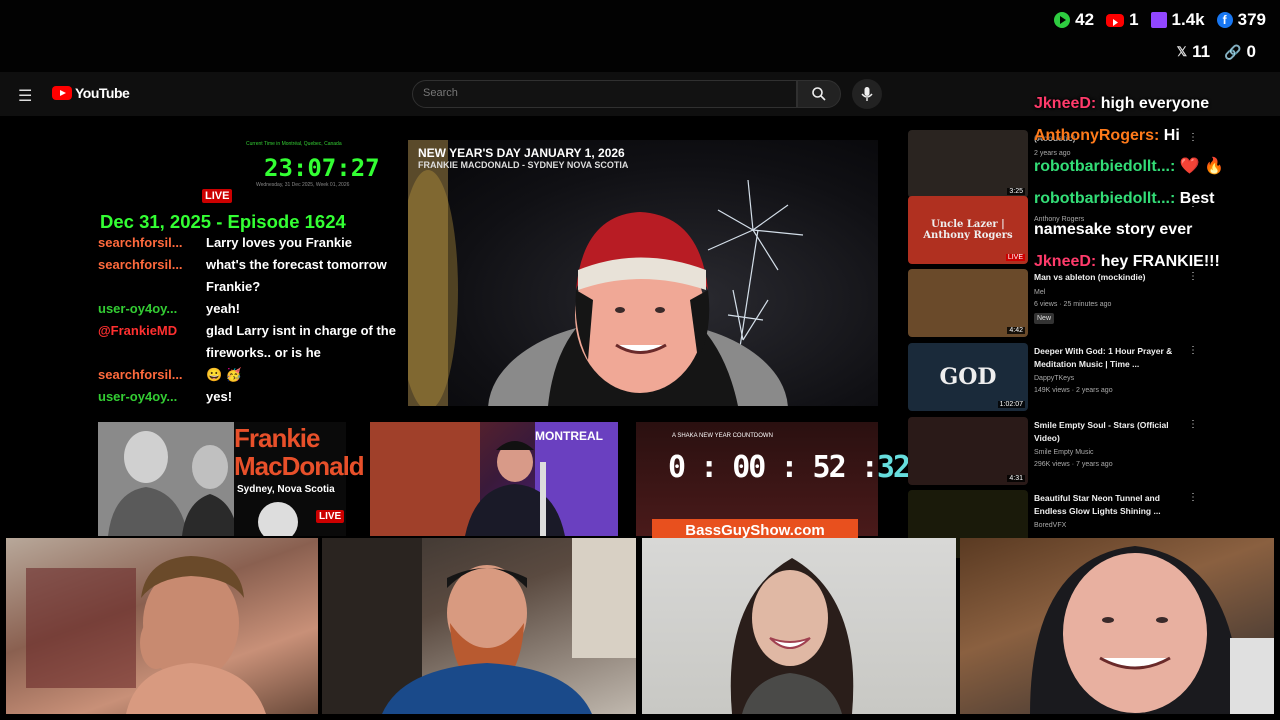  Describe the element at coordinates (1224, 20) in the screenshot. I see `facebook-icon: f` at that location.